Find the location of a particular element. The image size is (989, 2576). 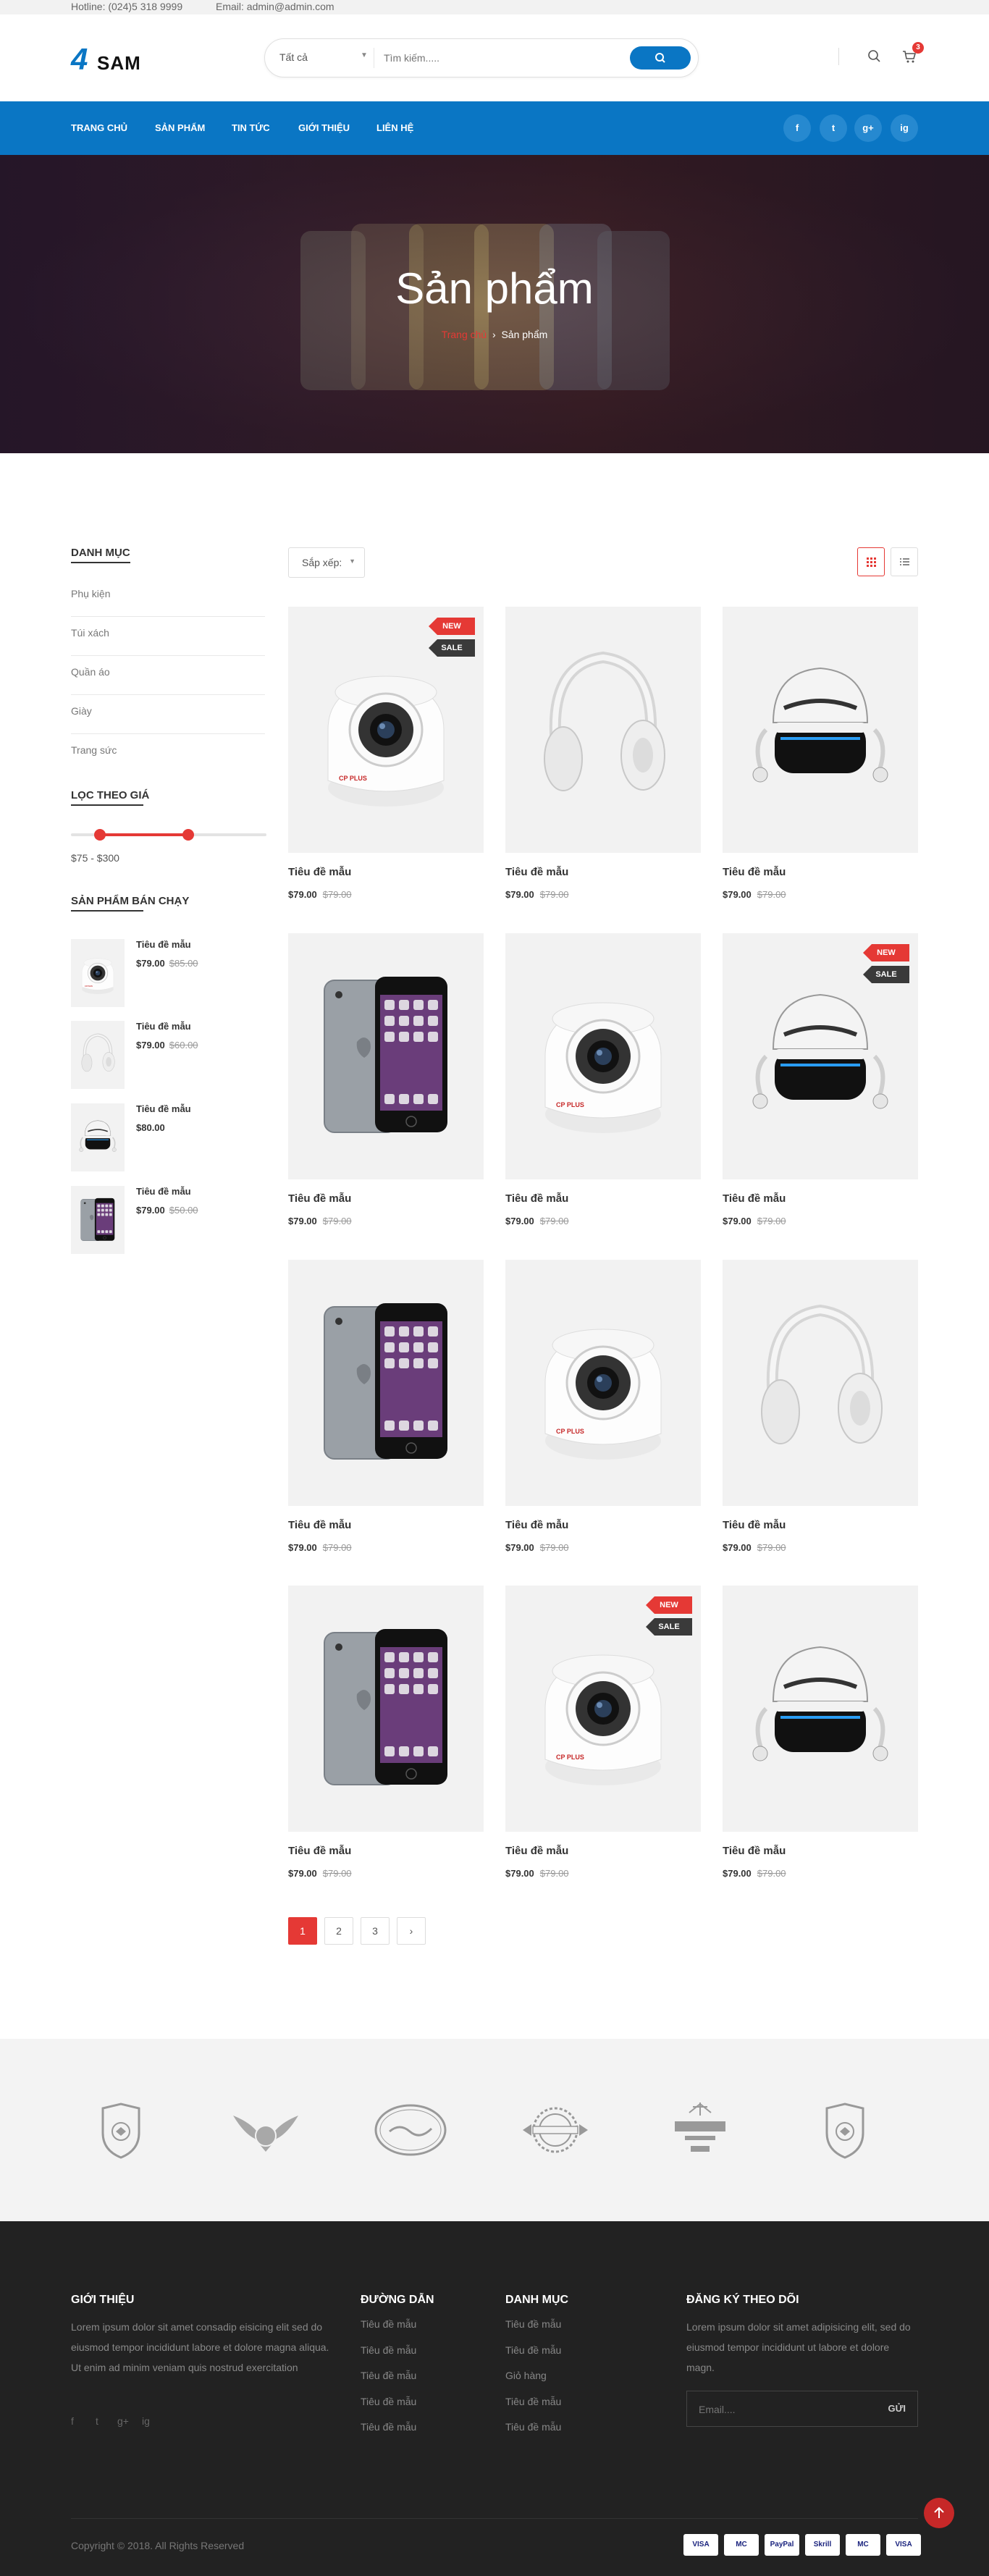

bestseller-item: Tiêu đề mẫu $80.00 is located at coordinates (168, 1138).